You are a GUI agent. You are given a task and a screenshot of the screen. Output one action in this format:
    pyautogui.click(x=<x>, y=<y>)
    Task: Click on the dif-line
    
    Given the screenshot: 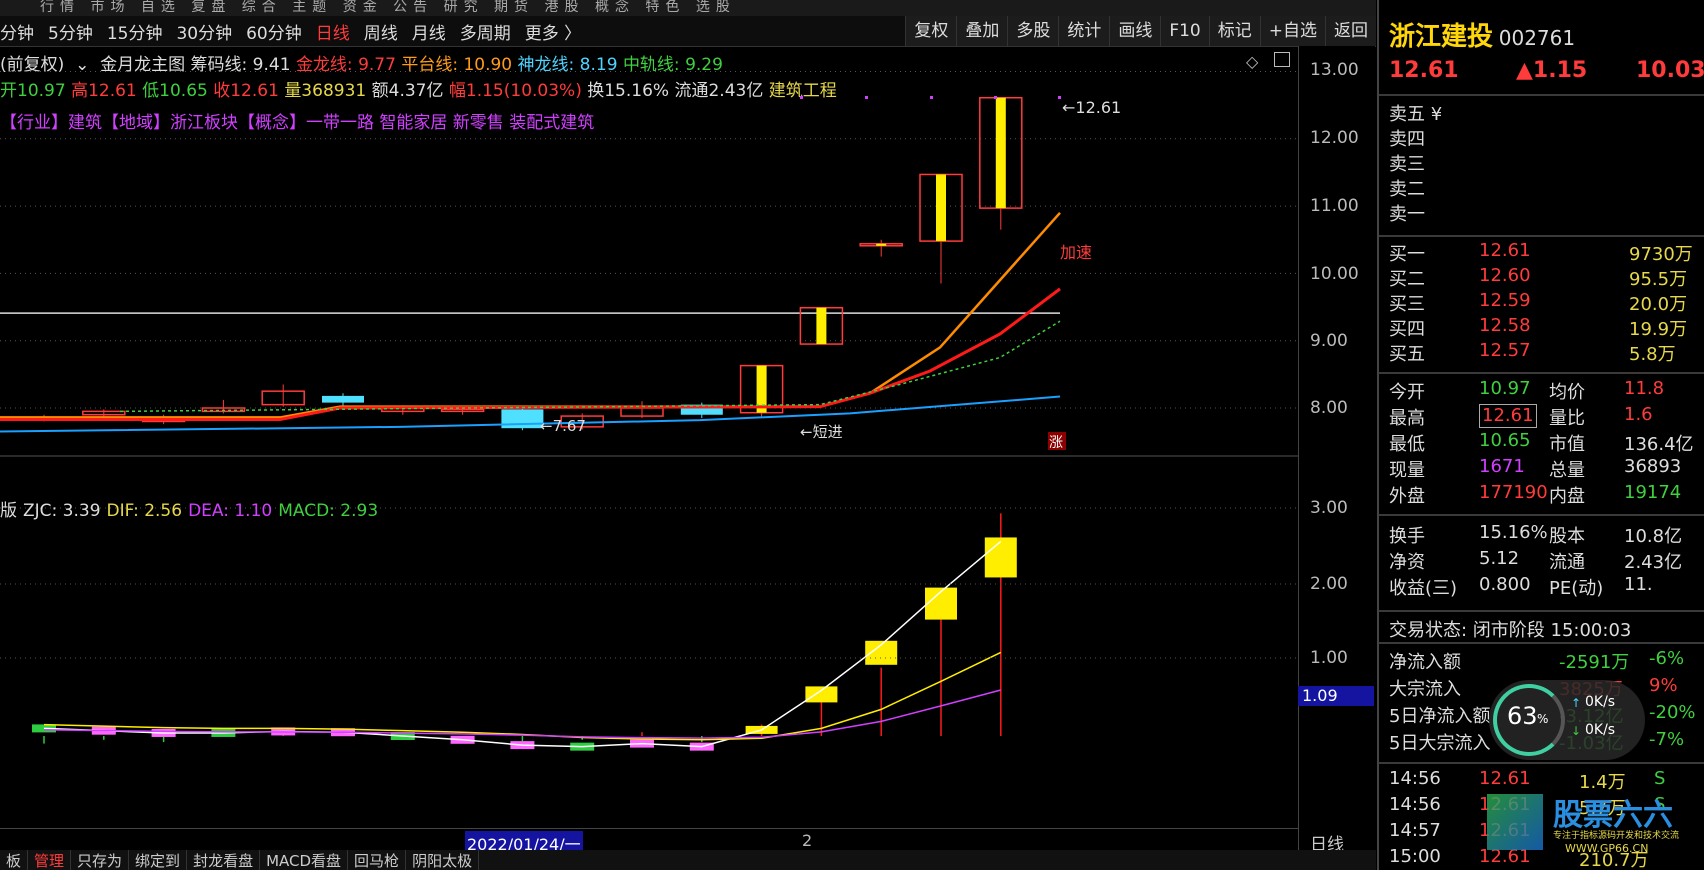 What is the action you would take?
    pyautogui.click(x=522, y=644)
    